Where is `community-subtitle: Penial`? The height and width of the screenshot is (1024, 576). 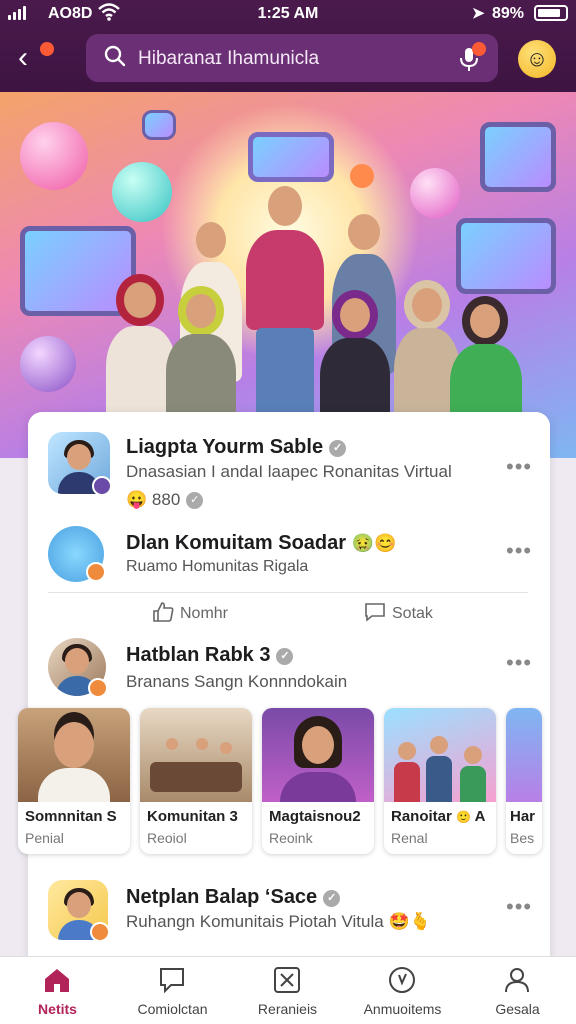 community-subtitle: Penial is located at coordinates (44, 838).